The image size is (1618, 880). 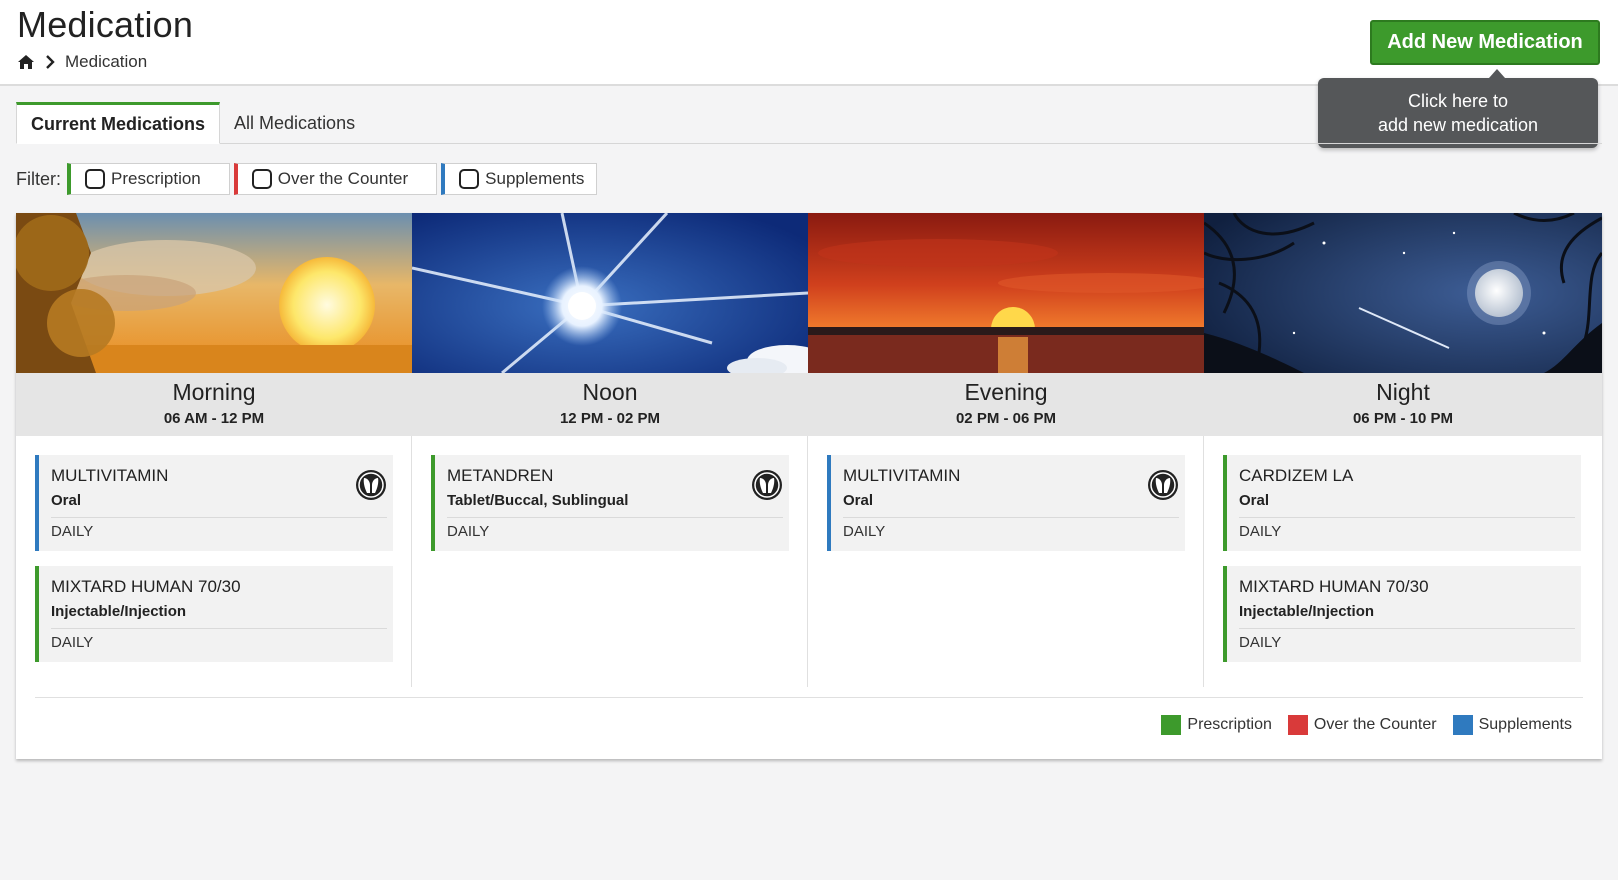 What do you see at coordinates (1006, 392) in the screenshot?
I see `column-title: Evening` at bounding box center [1006, 392].